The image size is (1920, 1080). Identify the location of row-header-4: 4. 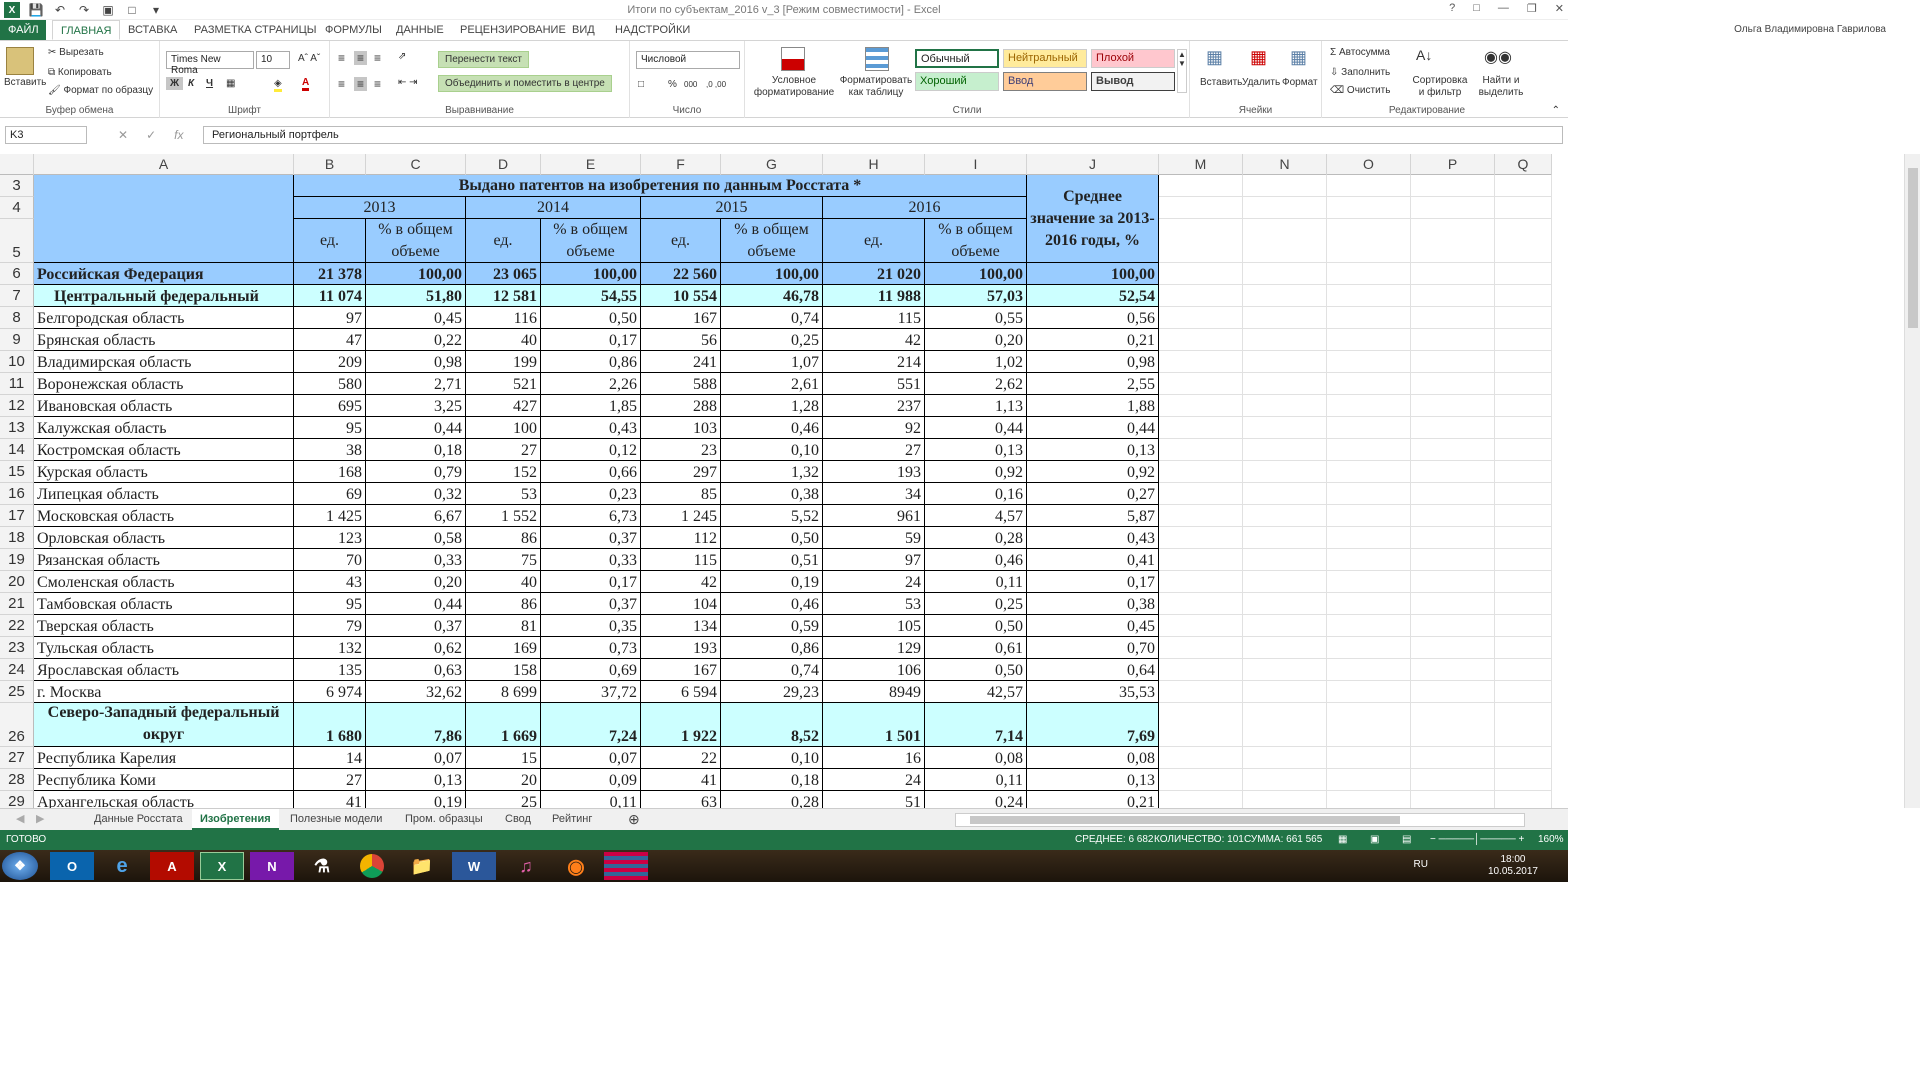
(17, 208).